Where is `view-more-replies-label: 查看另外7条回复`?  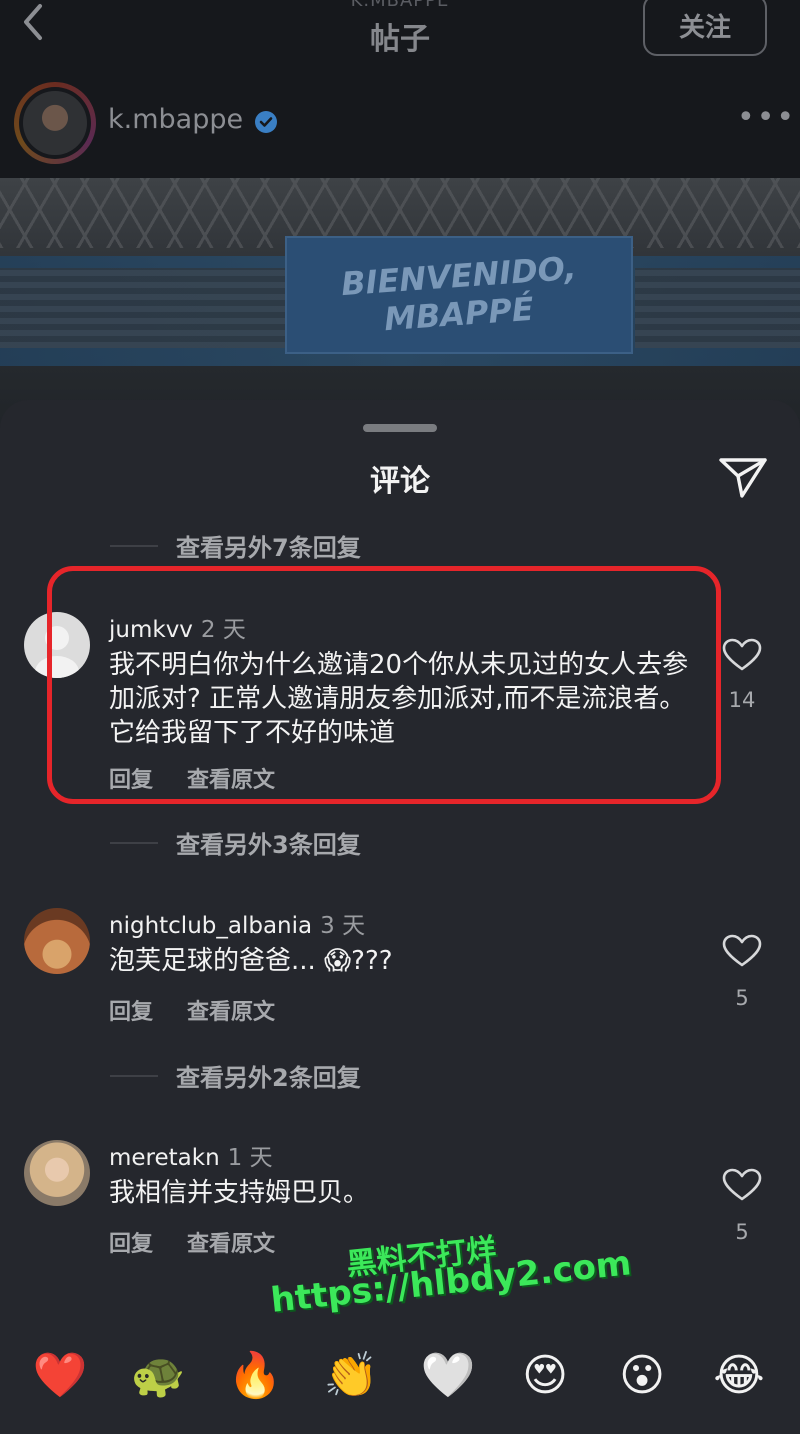 view-more-replies-label: 查看另外7条回复 is located at coordinates (268, 548).